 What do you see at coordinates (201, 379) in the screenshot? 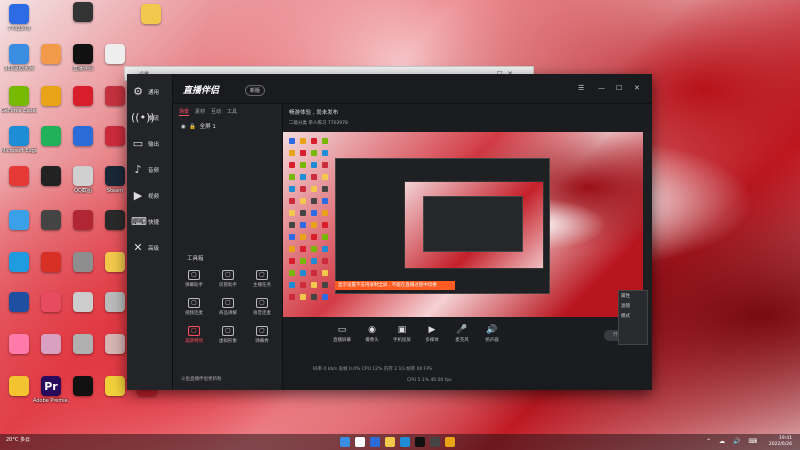
I see `news-text: 斗鱼直播伴侣更新啦` at bounding box center [201, 379].